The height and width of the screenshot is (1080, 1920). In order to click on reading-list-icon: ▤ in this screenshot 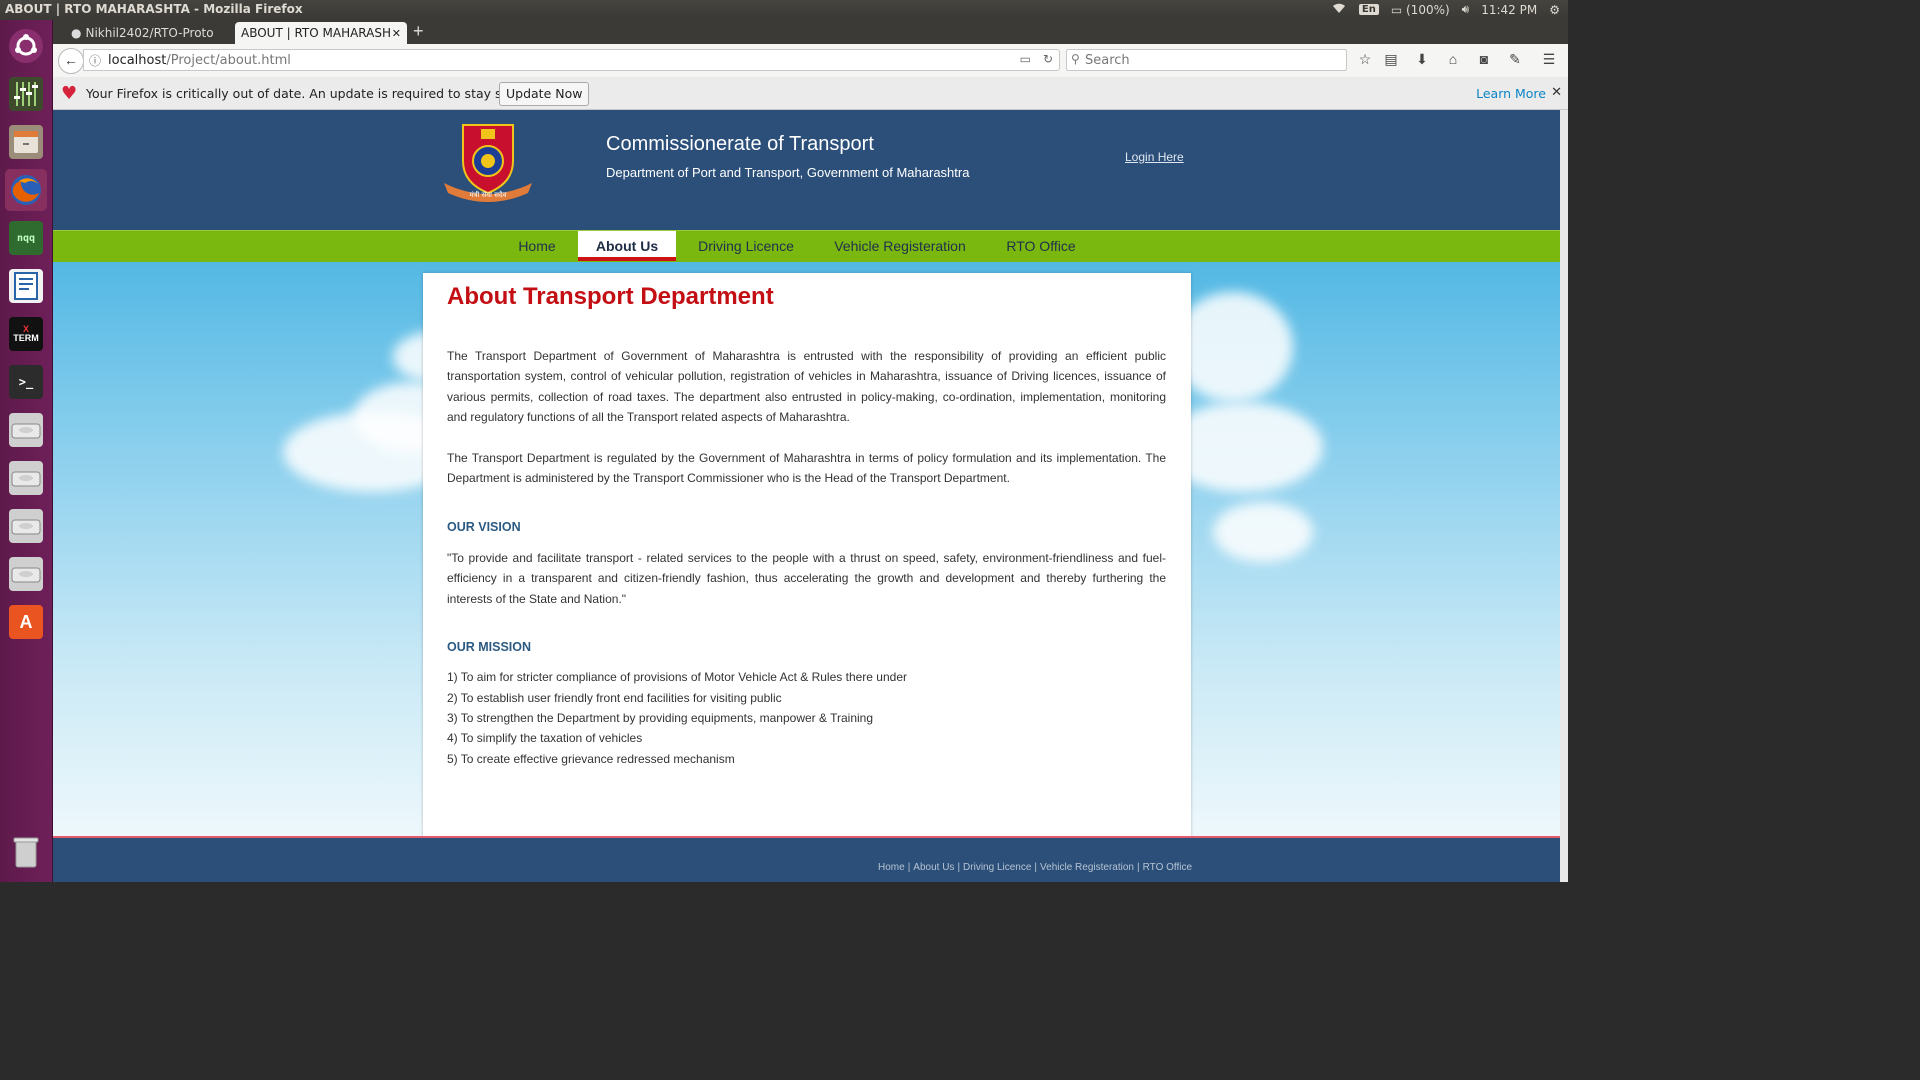, I will do `click(1391, 59)`.